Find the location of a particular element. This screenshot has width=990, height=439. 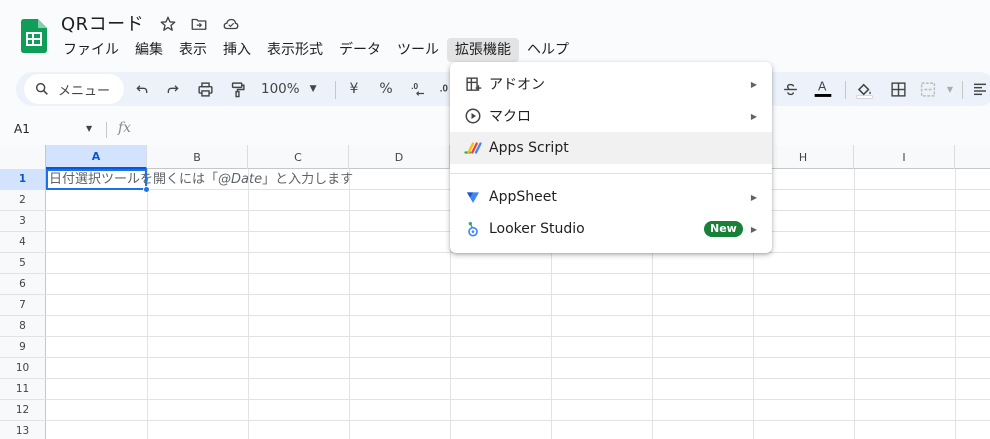

menu-help: ヘルプ is located at coordinates (548, 50).